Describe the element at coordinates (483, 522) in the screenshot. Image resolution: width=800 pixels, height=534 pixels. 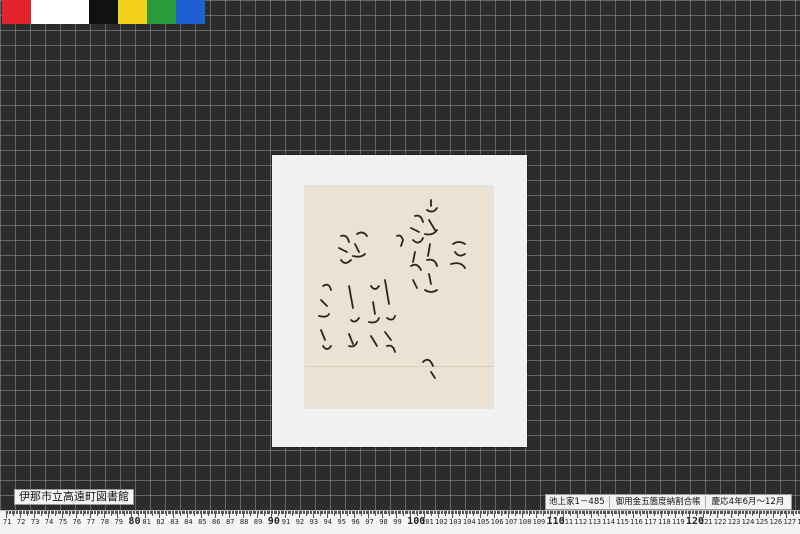
I see `ruler-number: 105` at that location.